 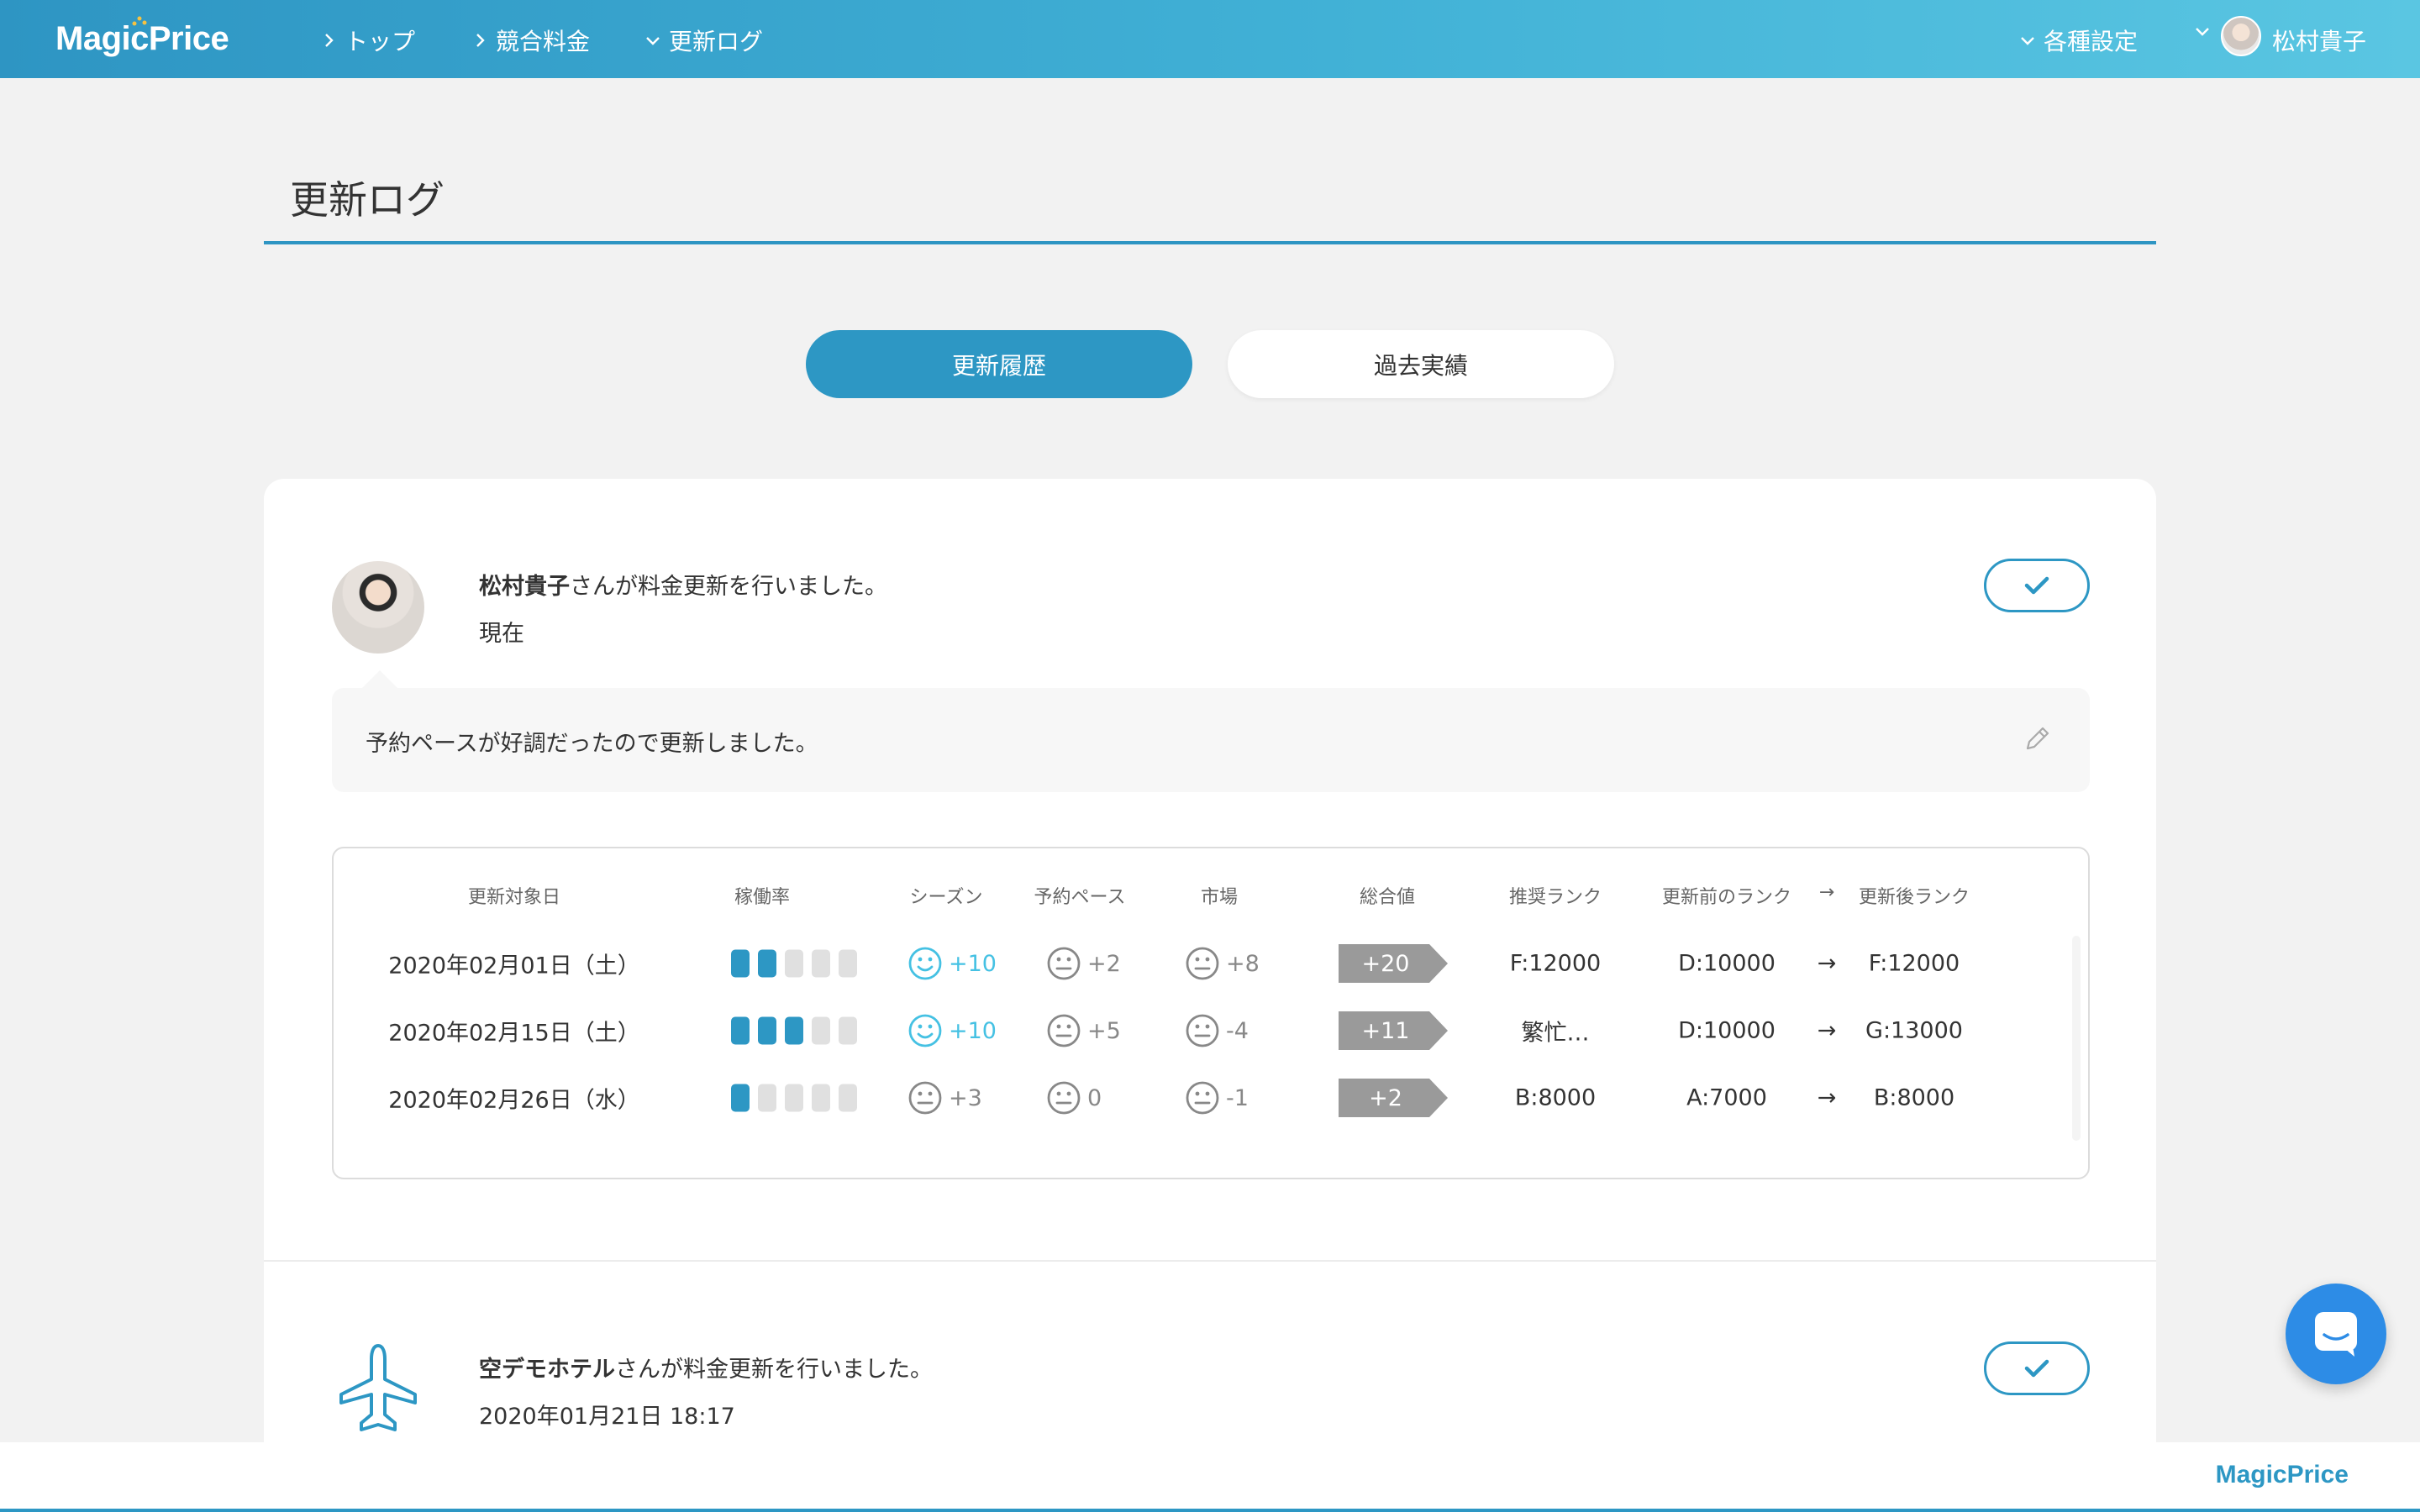 I want to click on entry-action-text: さんが料金更新を行いました。, so click(x=728, y=587).